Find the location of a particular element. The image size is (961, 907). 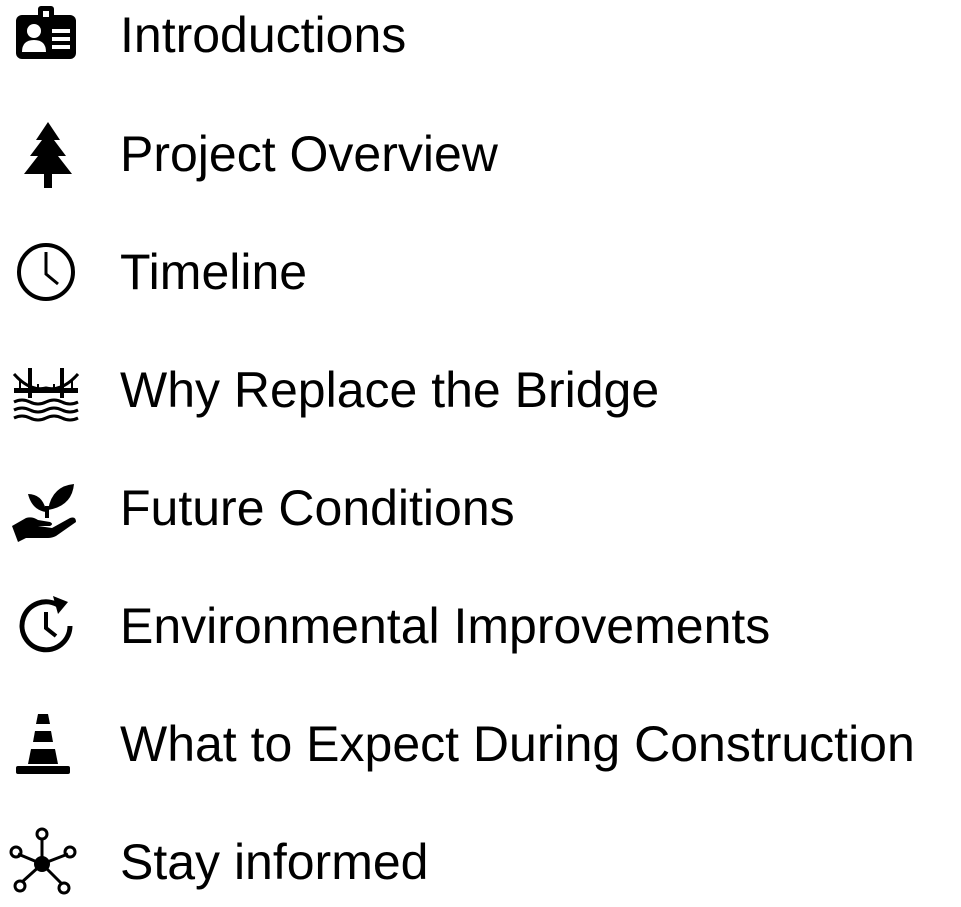

agenda-label: Environmental Improvements is located at coordinates (445, 626).